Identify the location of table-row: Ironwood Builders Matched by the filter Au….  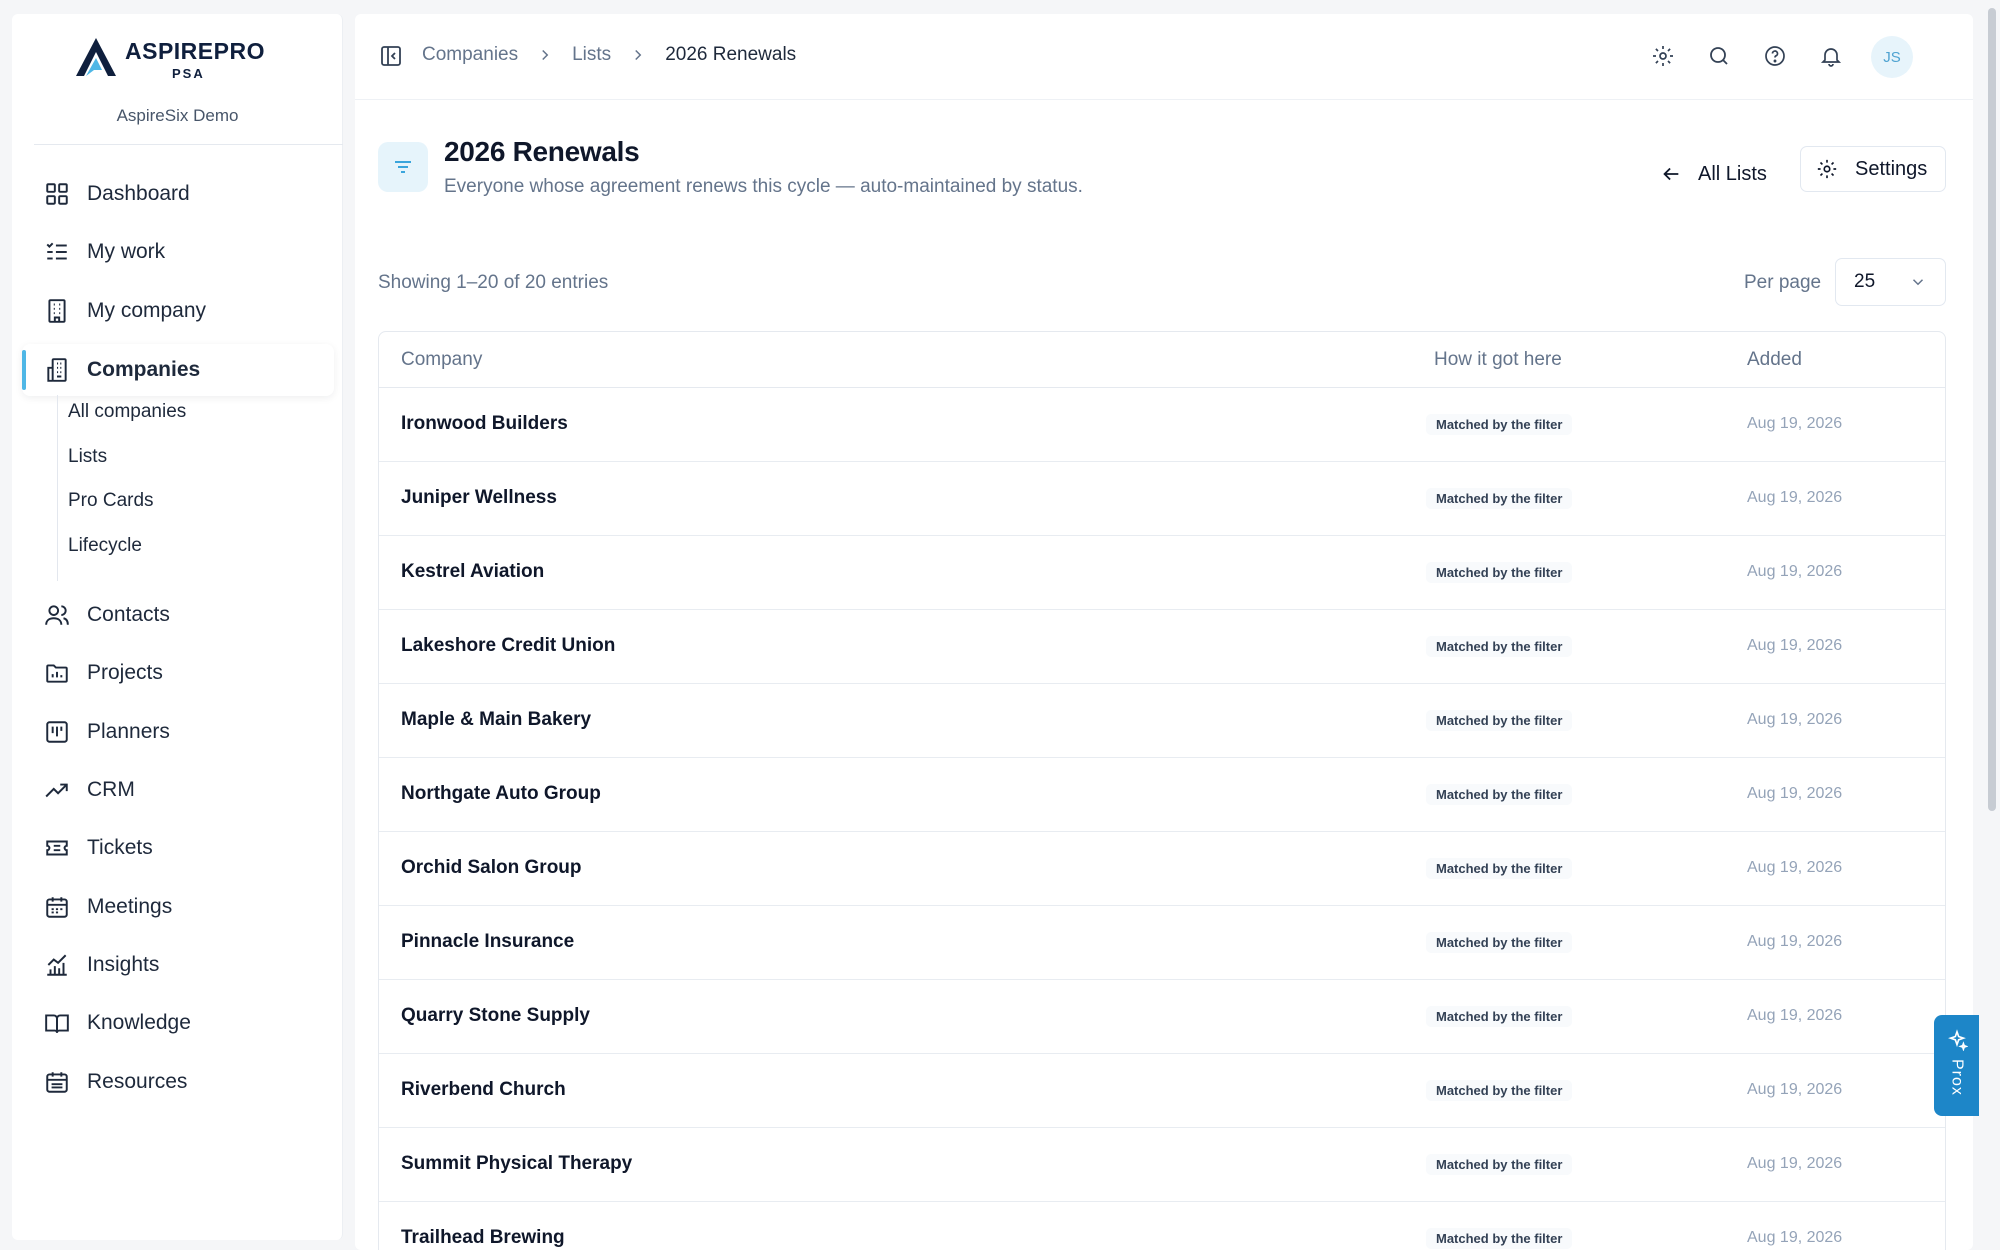
(1162, 425).